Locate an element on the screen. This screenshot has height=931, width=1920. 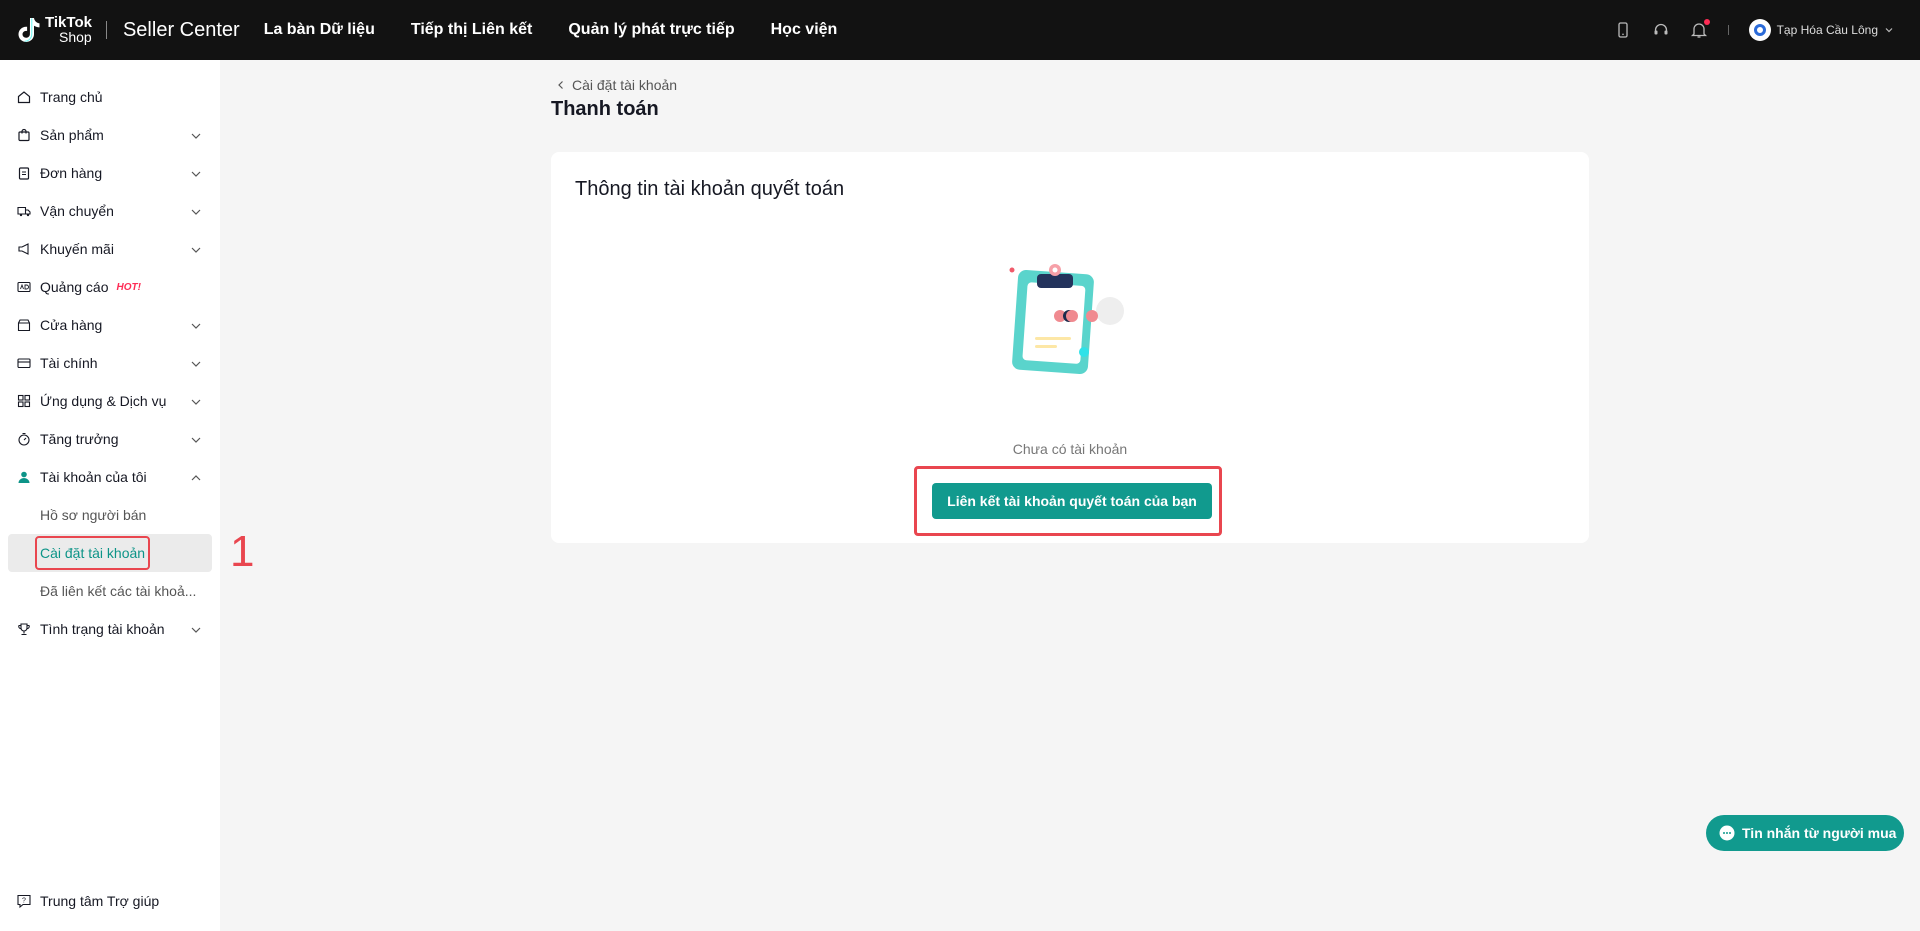
sidebar-item-label: Cửa hàng is located at coordinates (71, 325).